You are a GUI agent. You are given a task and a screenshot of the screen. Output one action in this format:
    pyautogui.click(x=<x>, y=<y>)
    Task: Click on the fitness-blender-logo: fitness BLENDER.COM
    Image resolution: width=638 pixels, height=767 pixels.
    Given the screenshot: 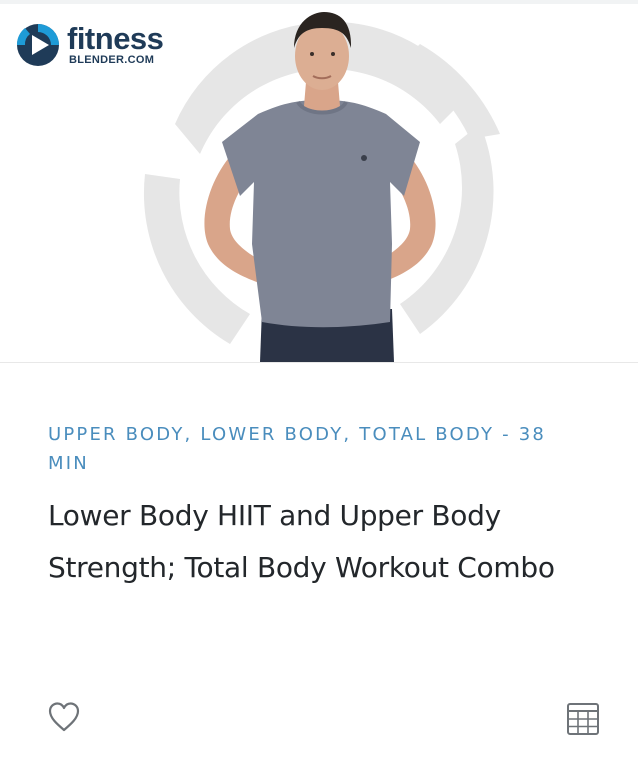 What is the action you would take?
    pyautogui.click(x=95, y=46)
    